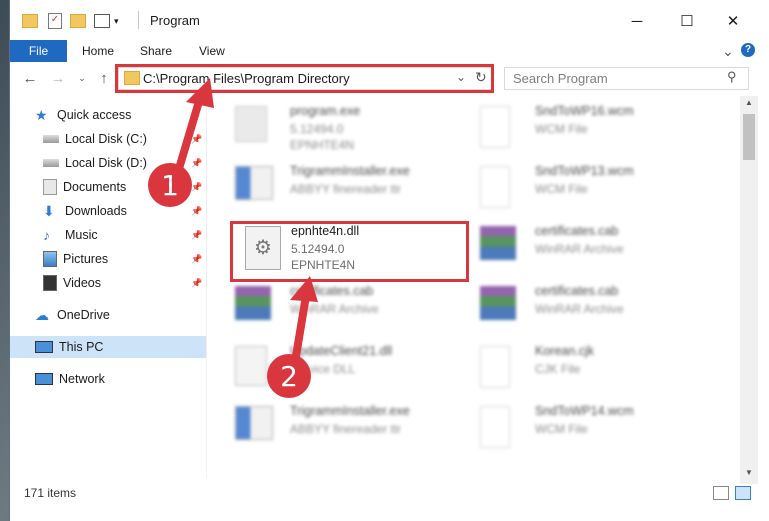 This screenshot has width=769, height=521. Describe the element at coordinates (81, 347) in the screenshot. I see `nav-label: This PC` at that location.